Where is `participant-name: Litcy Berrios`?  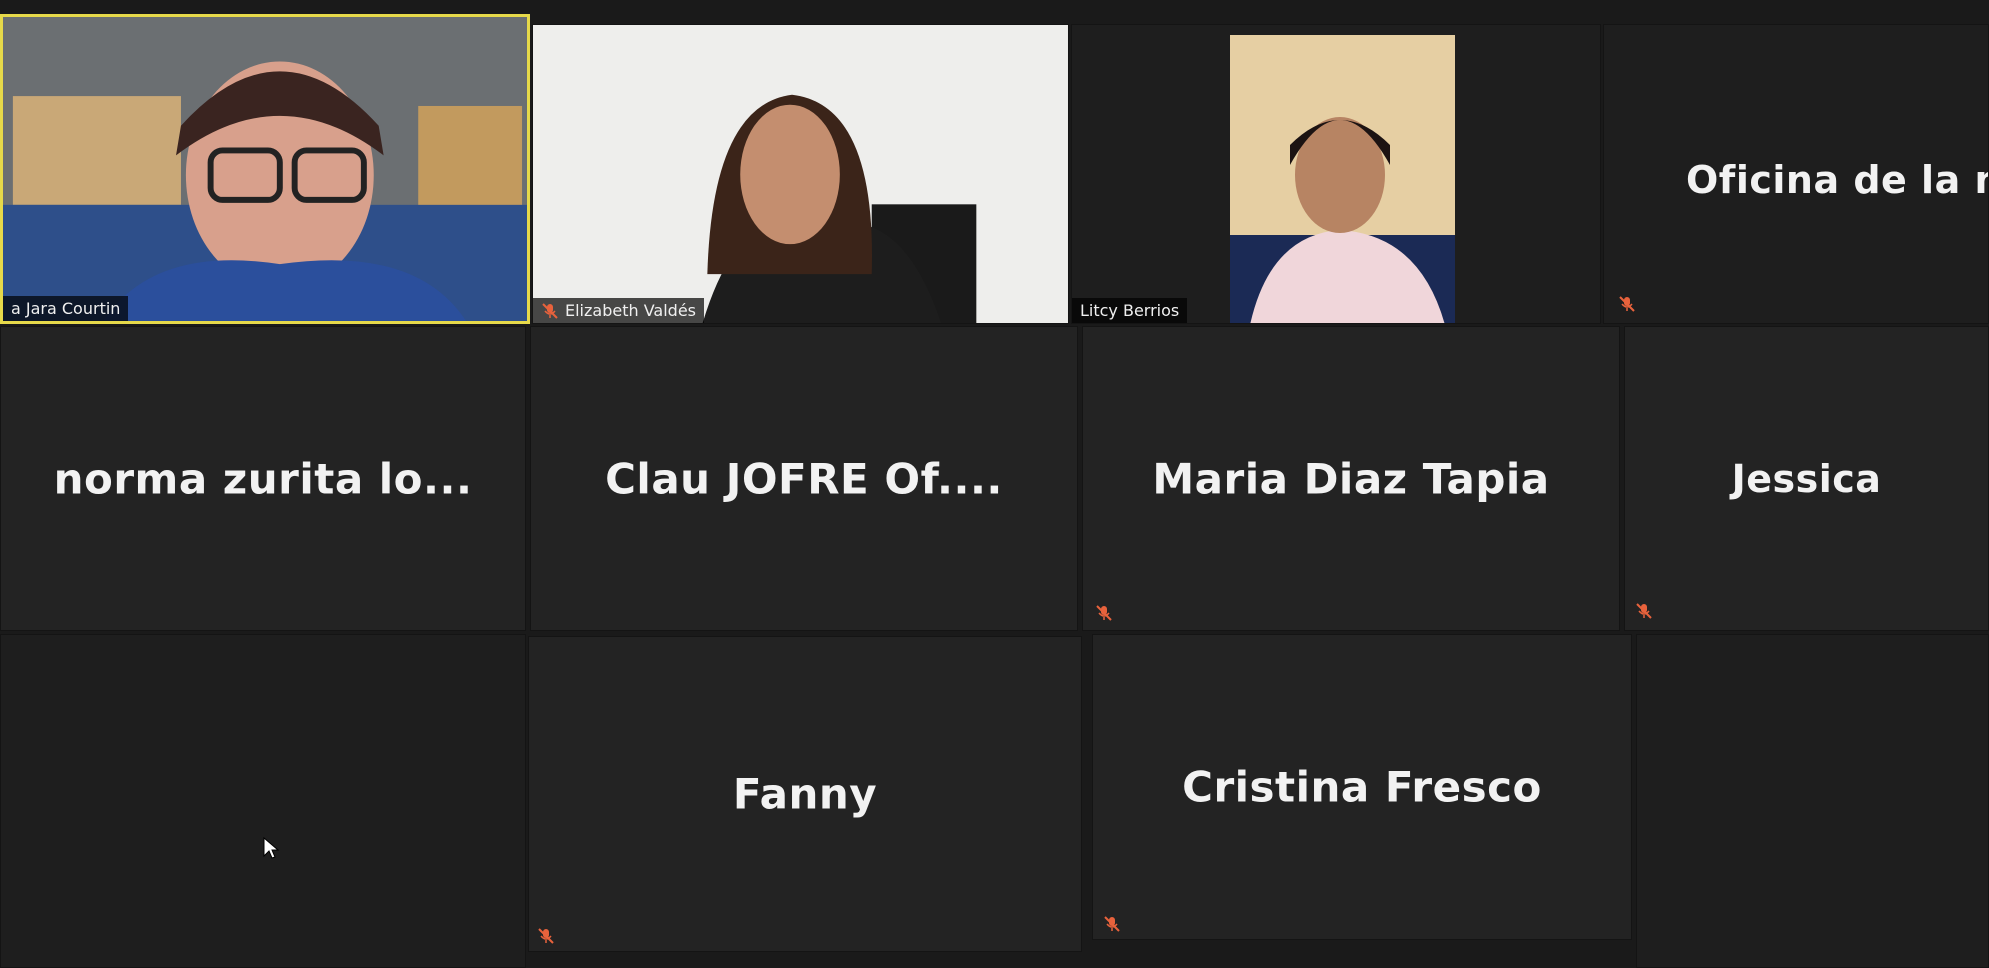 participant-name: Litcy Berrios is located at coordinates (1130, 310).